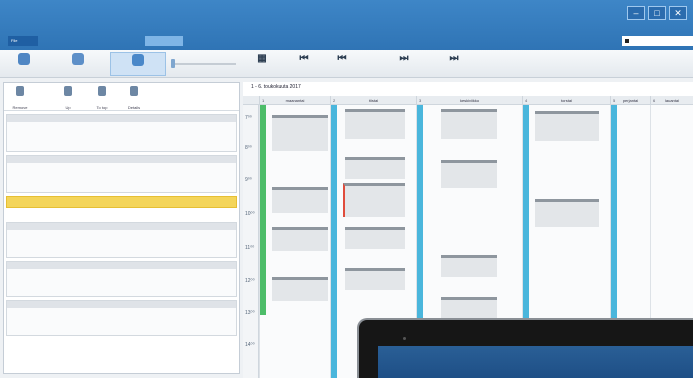  Describe the element at coordinates (68, 107) in the screenshot. I see `toolbar-label: Up` at that location.